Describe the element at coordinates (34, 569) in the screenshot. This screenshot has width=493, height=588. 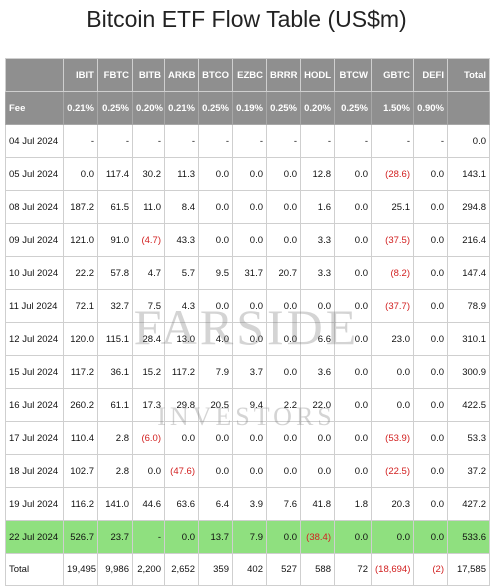
I see `row-label-cell: Total` at that location.